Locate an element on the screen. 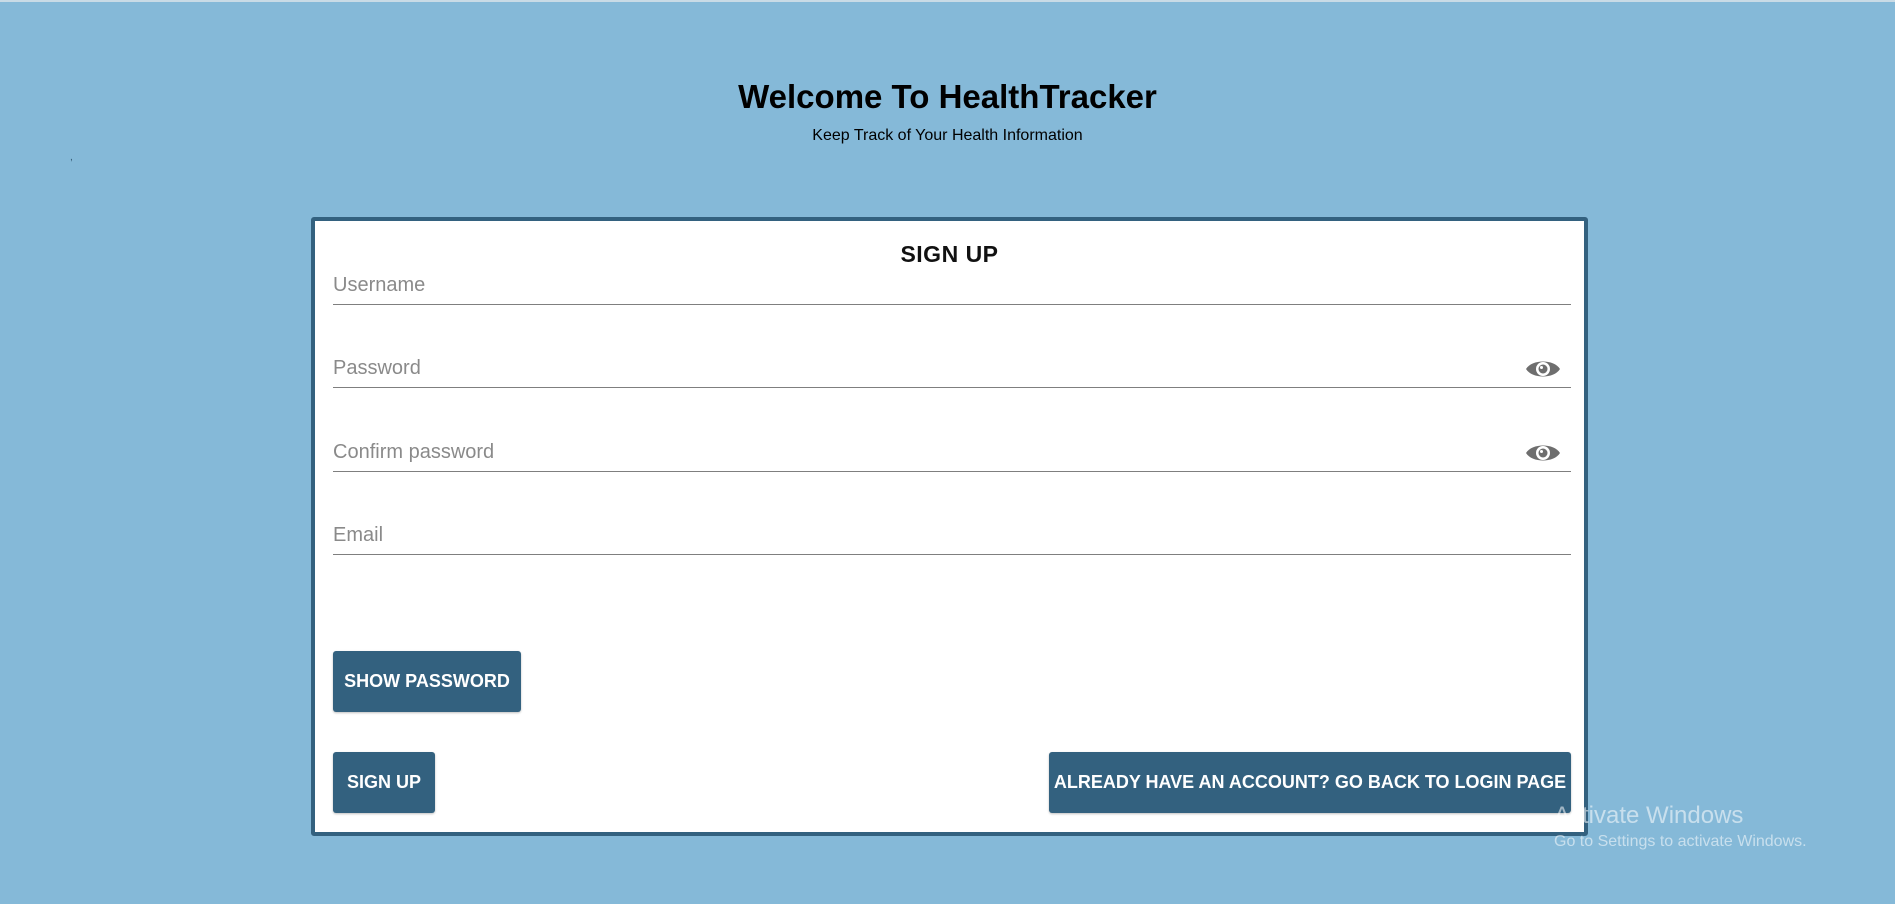 This screenshot has height=904, width=1895. watermark-subtitle: Go to Settings to activate Windows. is located at coordinates (1680, 841).